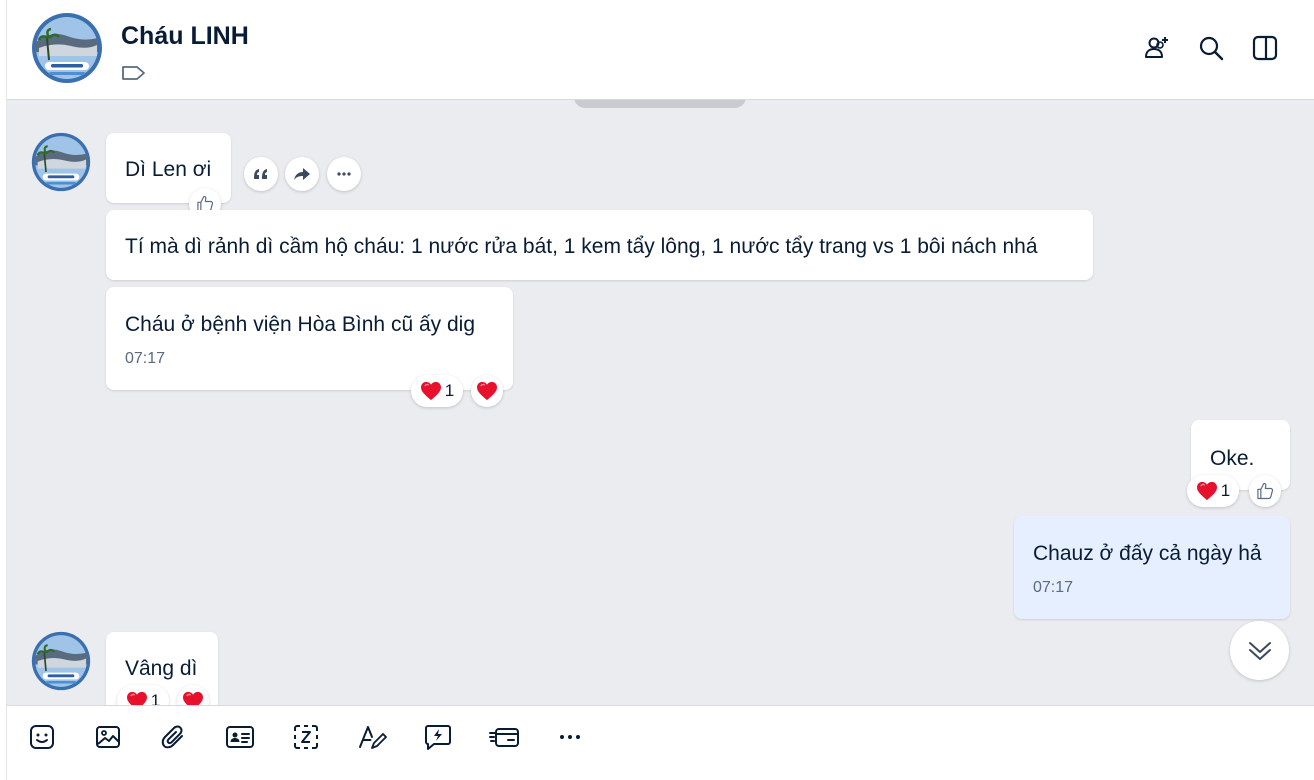  Describe the element at coordinates (1211, 48) in the screenshot. I see `search-icon` at that location.